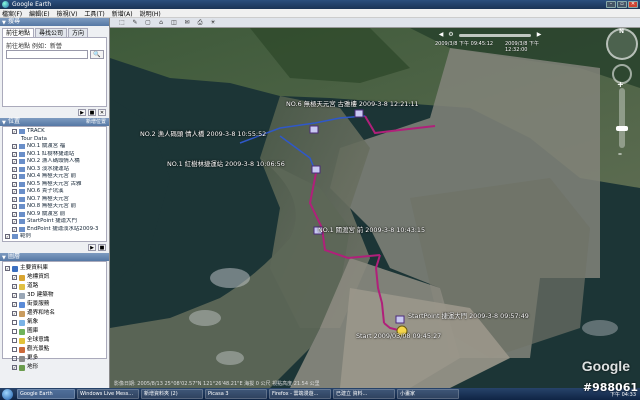 This screenshot has width=640, height=400. What do you see at coordinates (611, 4) in the screenshot?
I see `minimize-button: –` at bounding box center [611, 4].